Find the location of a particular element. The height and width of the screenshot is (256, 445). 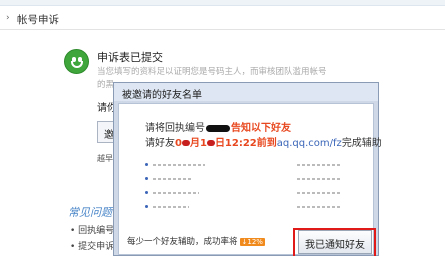

page-title: 帐号申诉 is located at coordinates (38, 20).